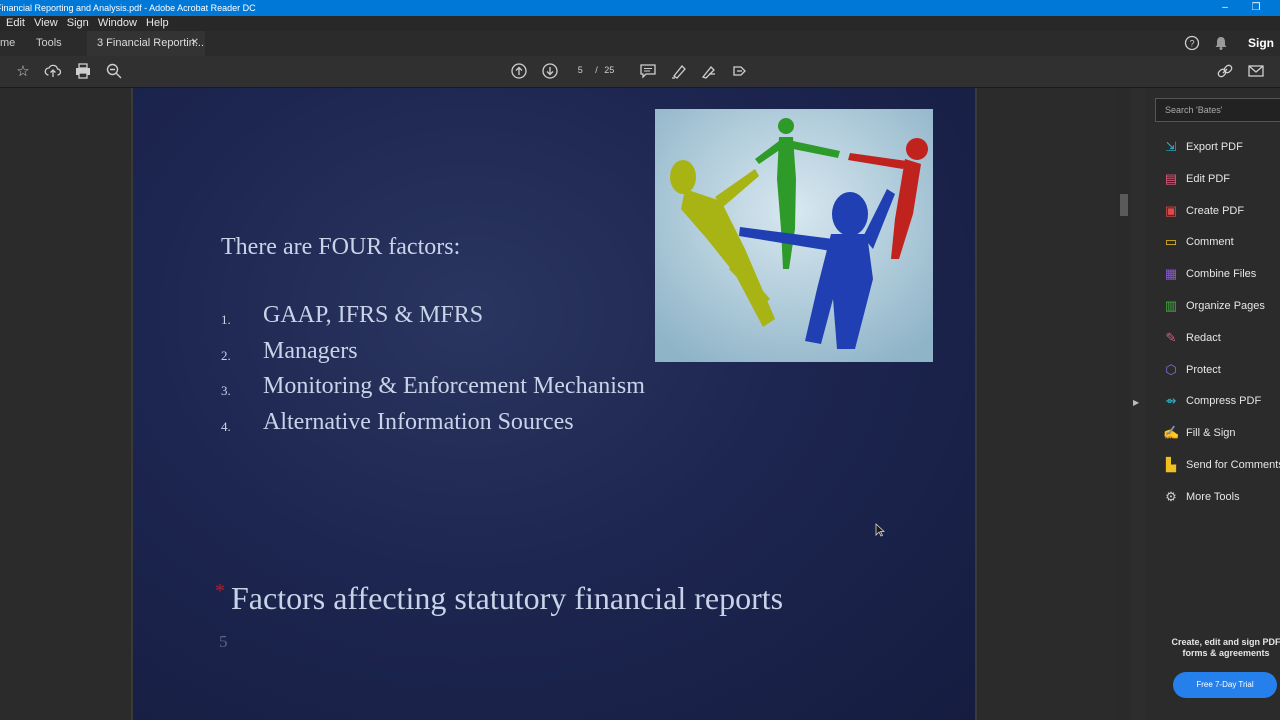  What do you see at coordinates (580, 70) in the screenshot?
I see `current-page-input: 5` at bounding box center [580, 70].